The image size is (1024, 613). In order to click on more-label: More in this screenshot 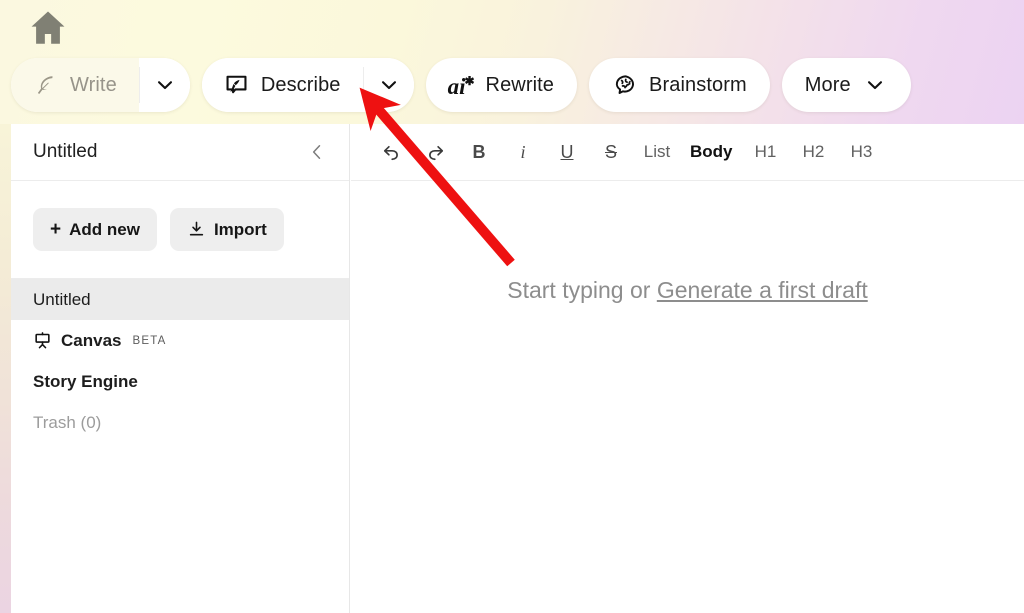, I will do `click(827, 84)`.